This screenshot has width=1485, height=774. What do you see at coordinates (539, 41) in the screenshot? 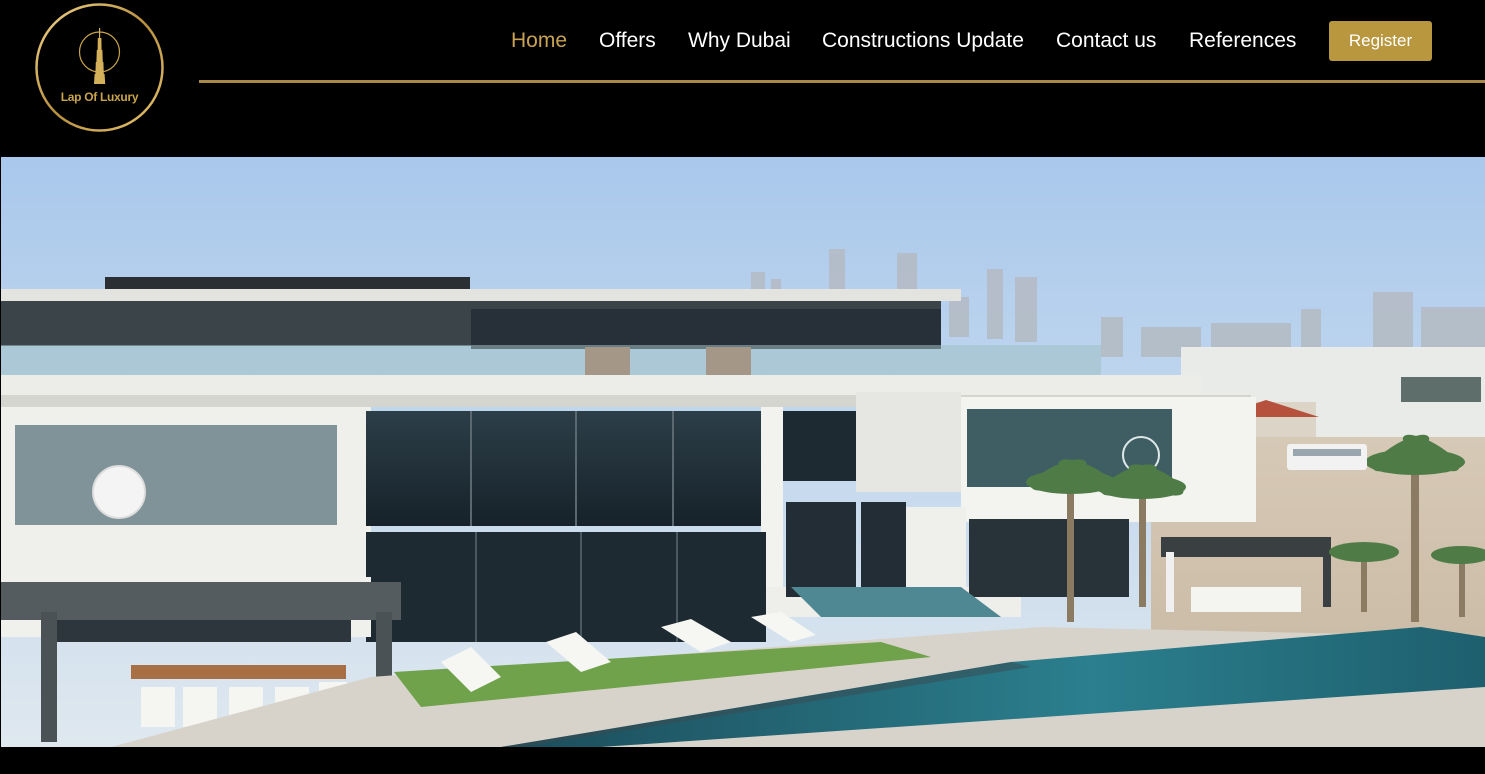
I see `nav-home: Home` at bounding box center [539, 41].